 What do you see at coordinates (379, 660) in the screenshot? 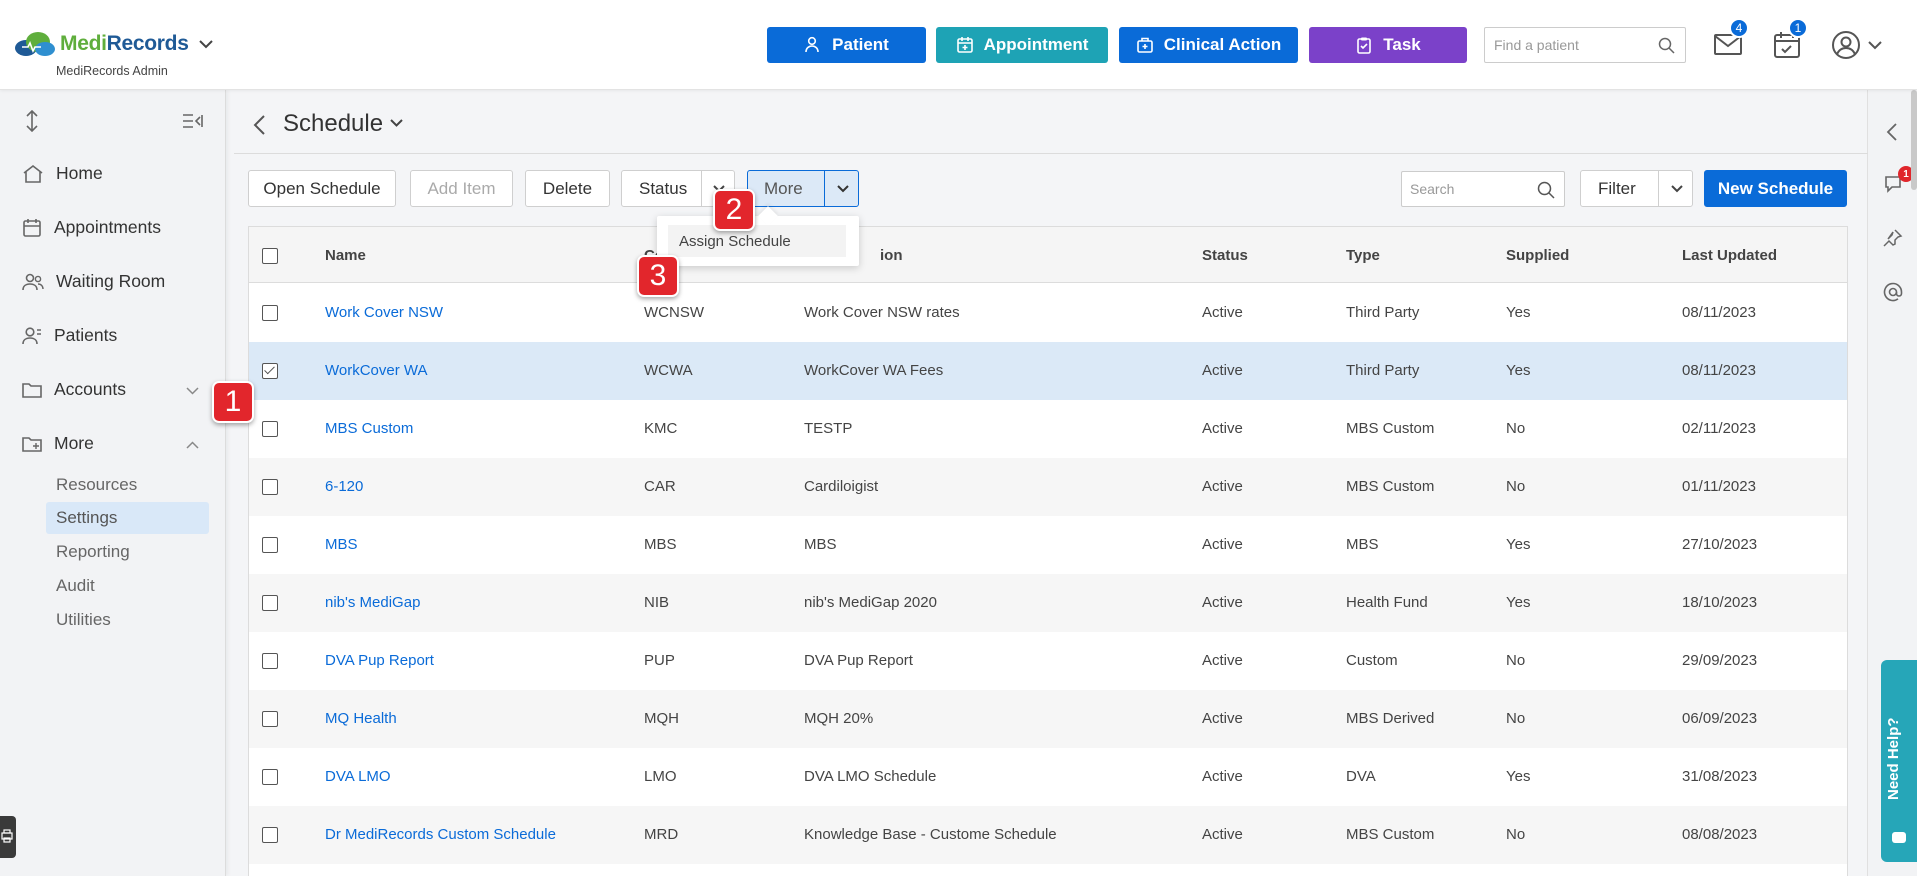
I see `schedule-name-link: DVA Pup Report` at bounding box center [379, 660].